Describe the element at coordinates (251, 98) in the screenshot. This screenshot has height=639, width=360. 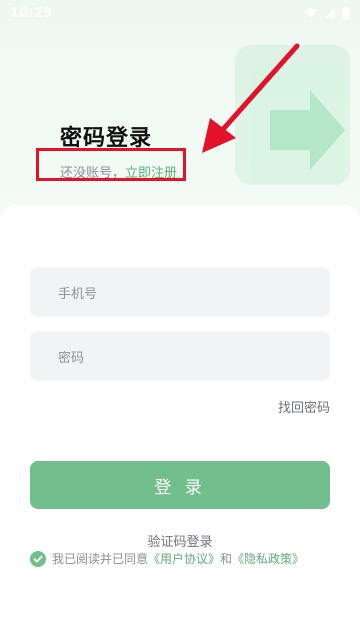
I see `annotation-arrow` at that location.